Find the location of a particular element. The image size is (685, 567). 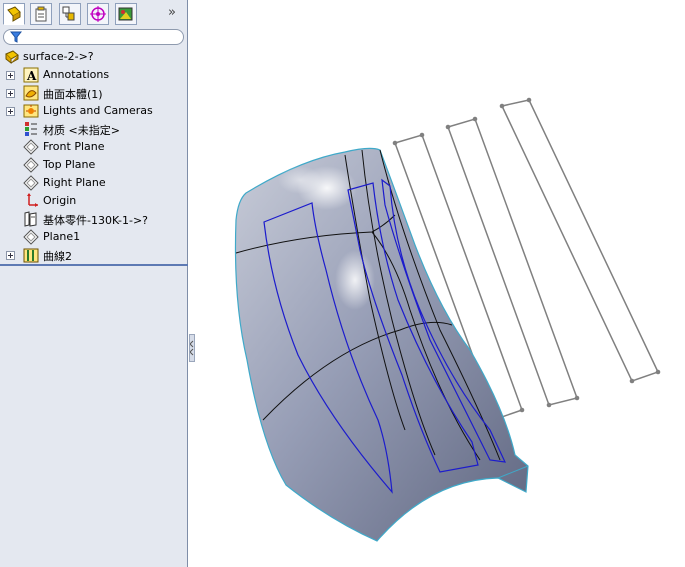

tree-item-right-plane: Right Plane is located at coordinates (93, 183).